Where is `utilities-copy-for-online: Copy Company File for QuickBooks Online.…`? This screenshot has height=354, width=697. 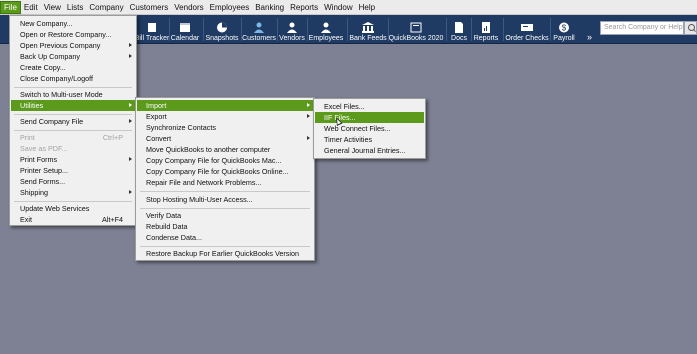 utilities-copy-for-online: Copy Company File for QuickBooks Online.… is located at coordinates (225, 171).